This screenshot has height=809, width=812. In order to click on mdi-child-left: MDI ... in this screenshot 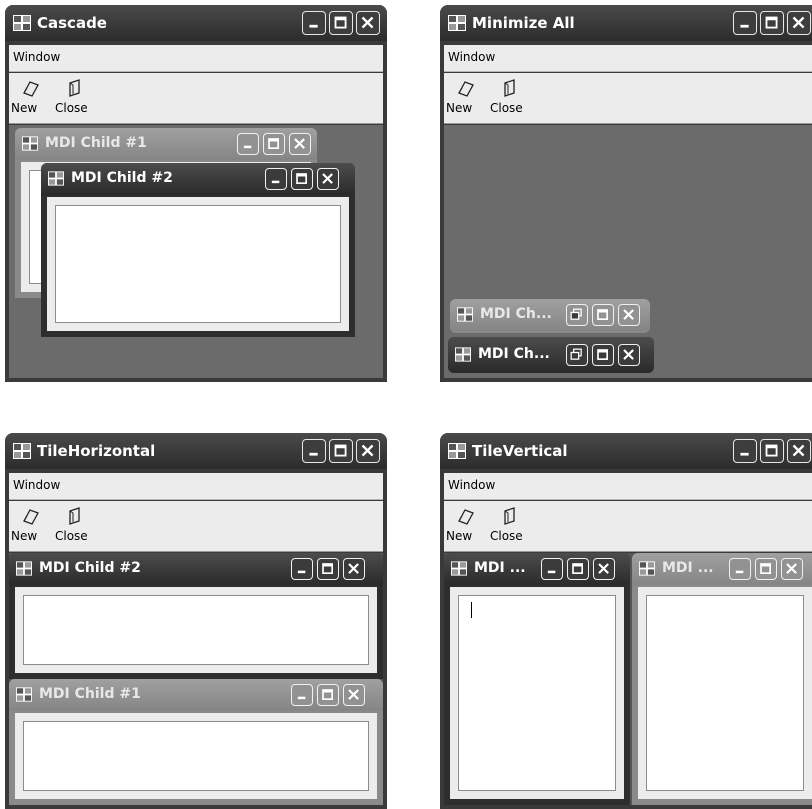, I will do `click(537, 679)`.